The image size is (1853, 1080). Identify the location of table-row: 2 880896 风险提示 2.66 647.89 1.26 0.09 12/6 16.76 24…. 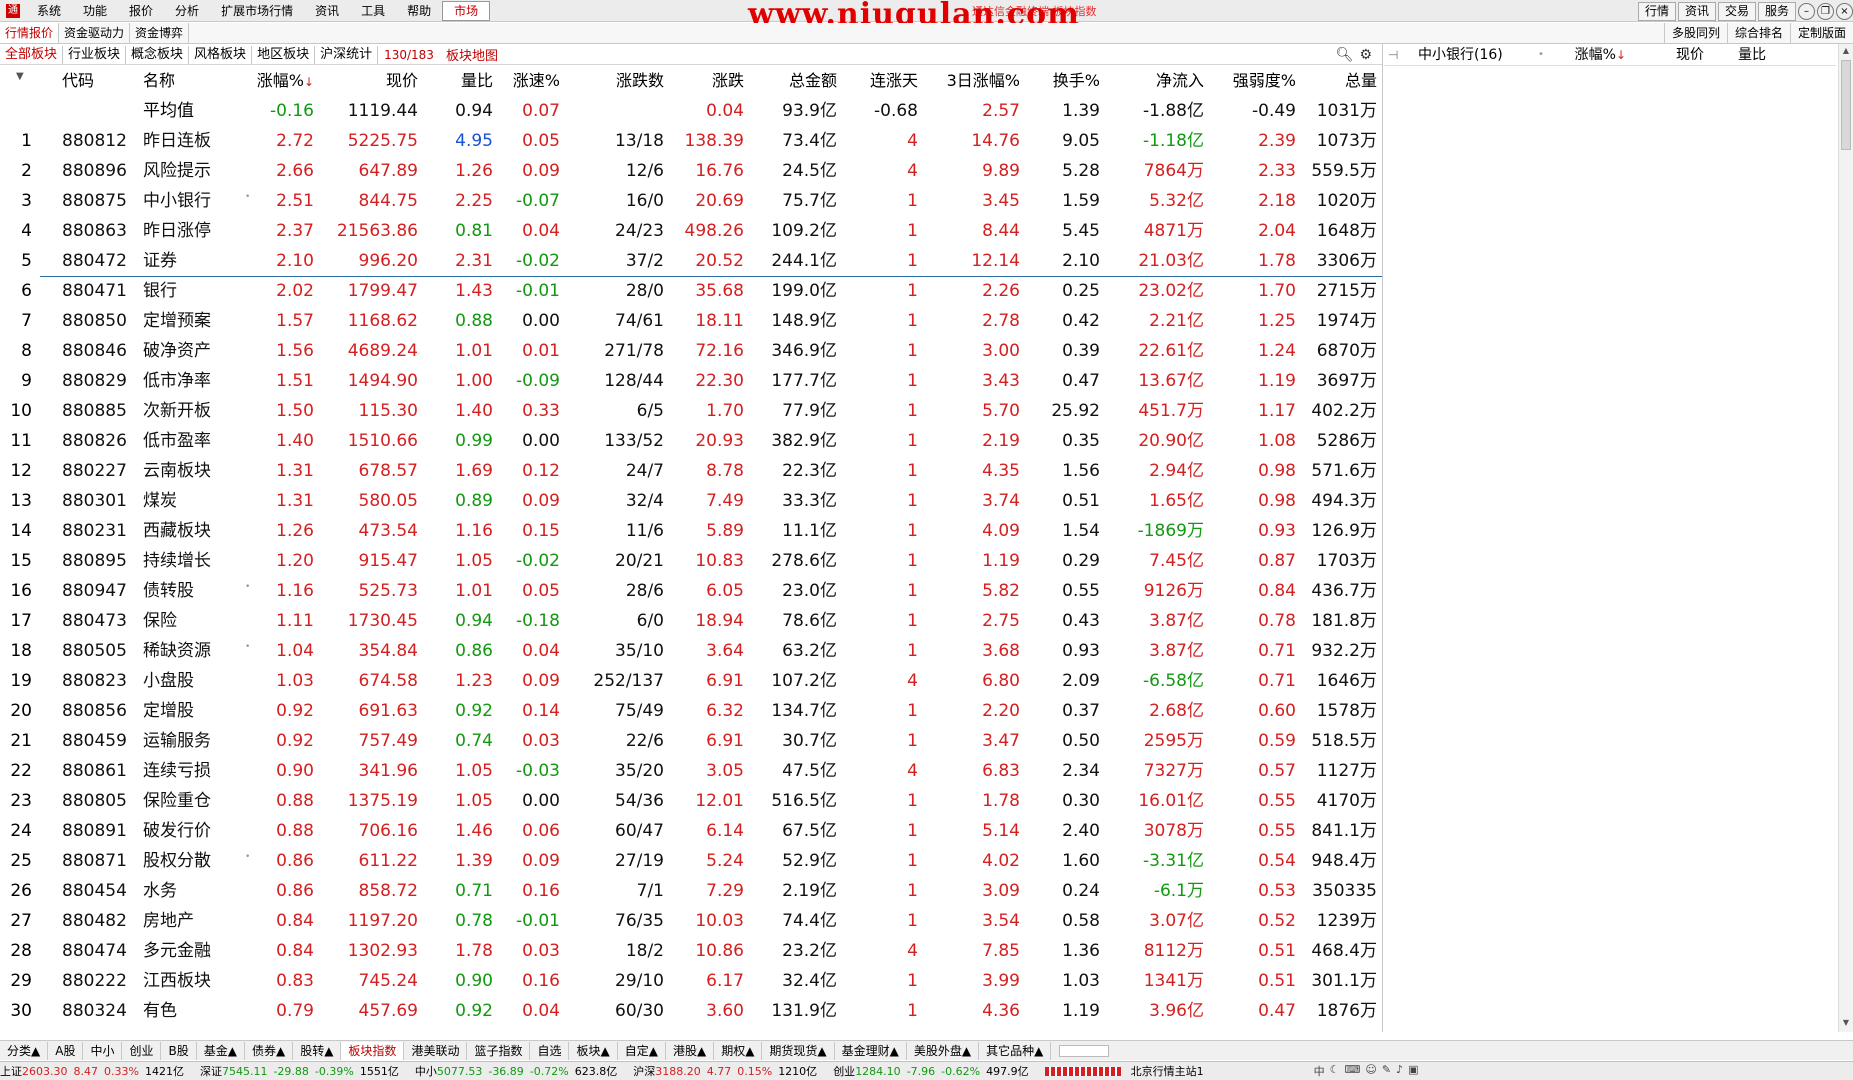
(691, 171).